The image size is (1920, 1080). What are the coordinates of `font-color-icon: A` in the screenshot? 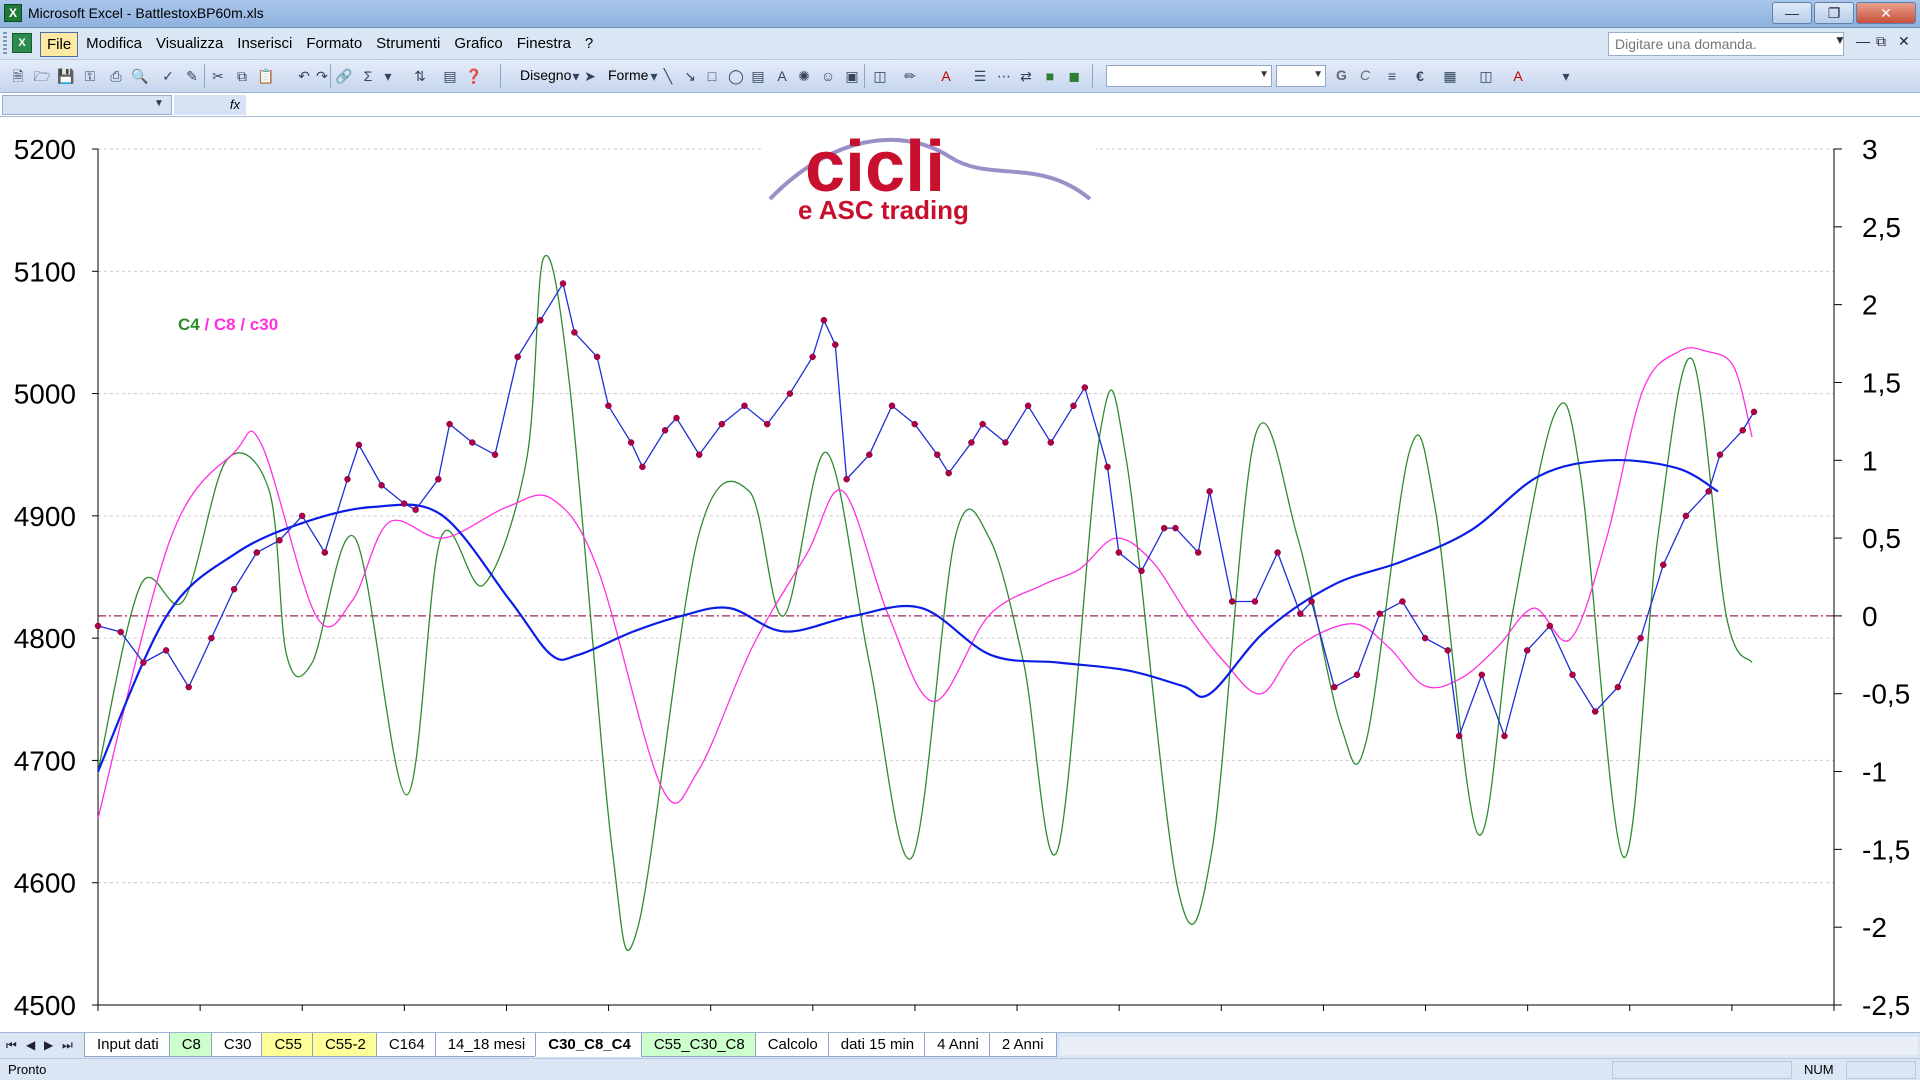 It's located at (946, 76).